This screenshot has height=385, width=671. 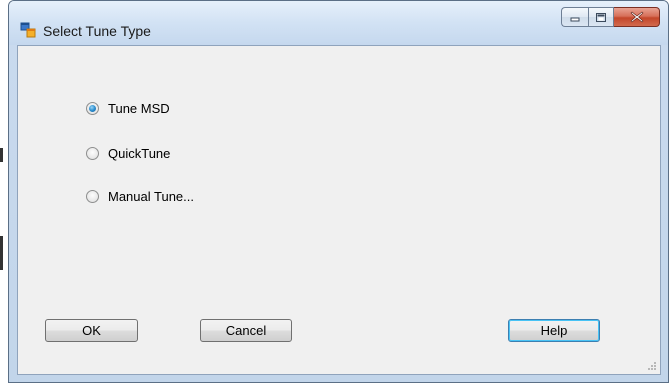 I want to click on radio-label: QuickTune, so click(x=139, y=153).